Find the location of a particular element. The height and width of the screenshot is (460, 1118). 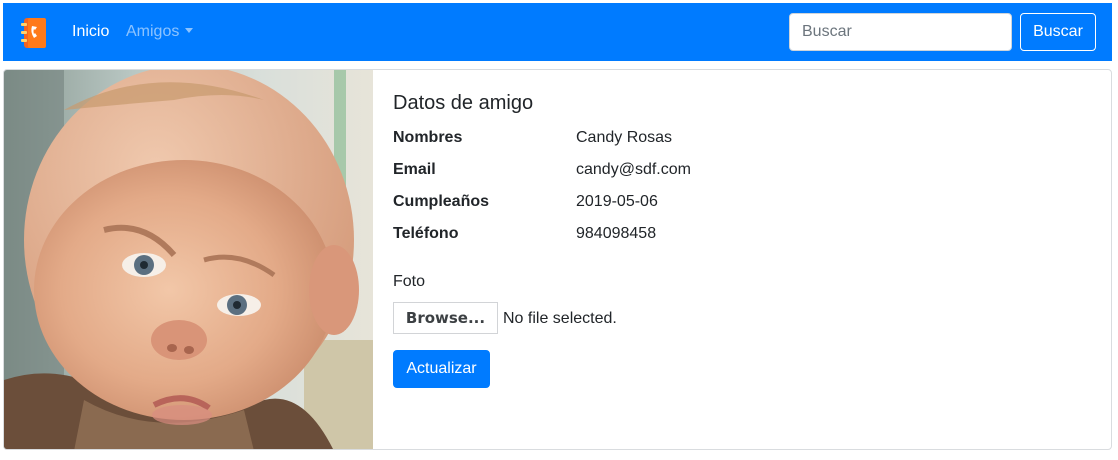

nav-friends-dropdown: Amigos is located at coordinates (160, 32).